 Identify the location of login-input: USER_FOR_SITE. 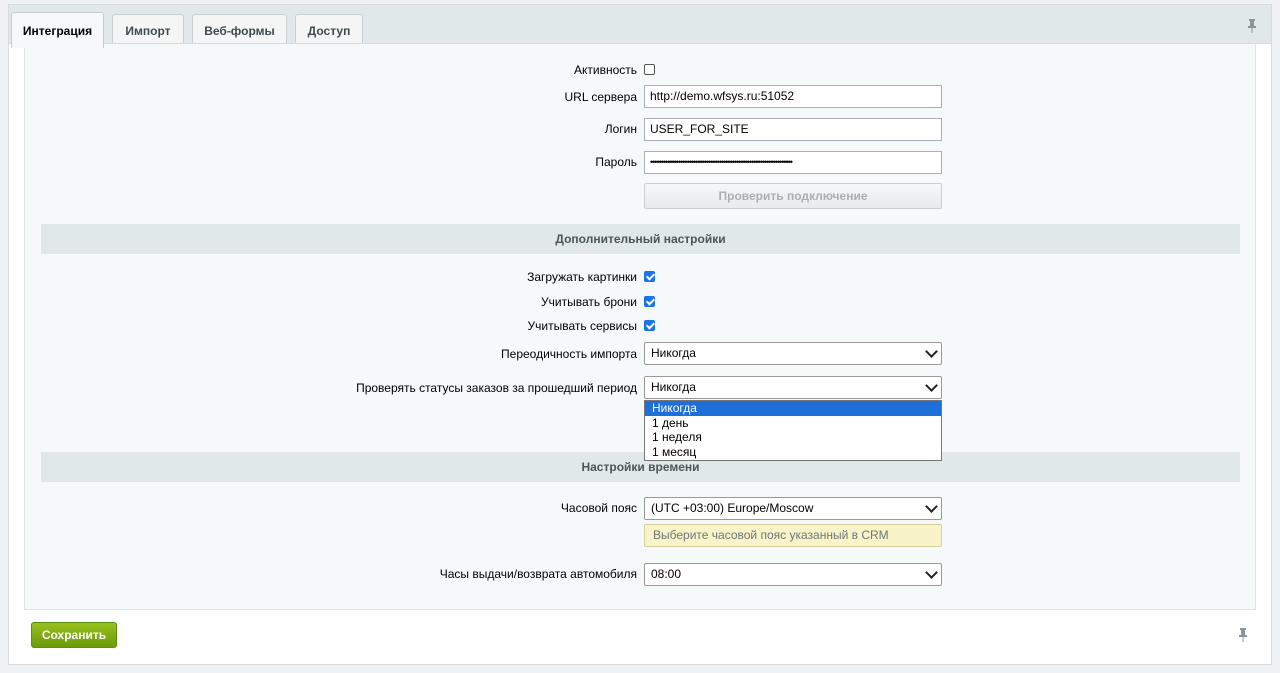
(793, 129).